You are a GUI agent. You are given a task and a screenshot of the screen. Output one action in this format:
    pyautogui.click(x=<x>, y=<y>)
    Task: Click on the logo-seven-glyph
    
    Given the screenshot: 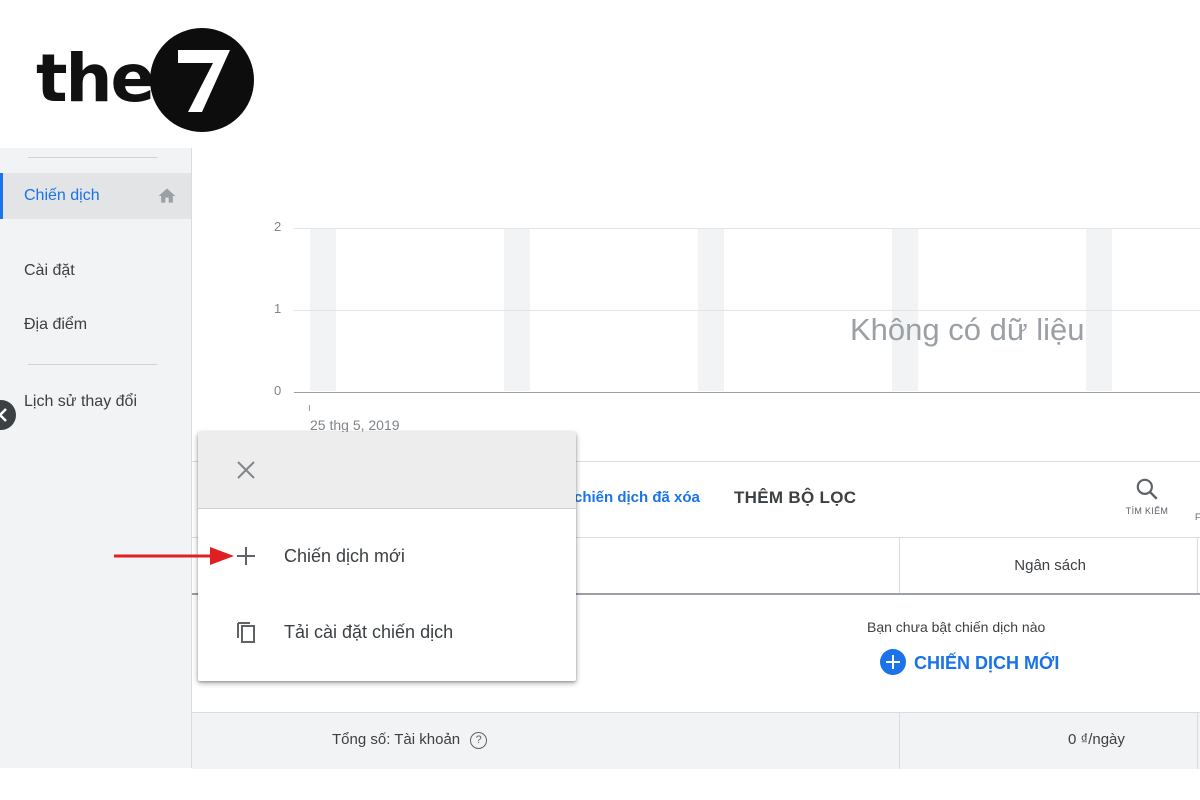 What is the action you would take?
    pyautogui.click(x=204, y=81)
    